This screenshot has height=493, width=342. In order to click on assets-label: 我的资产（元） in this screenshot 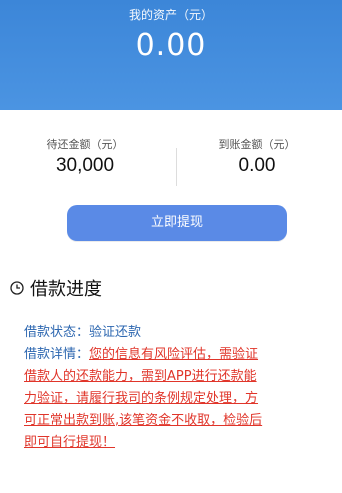, I will do `click(170, 15)`.